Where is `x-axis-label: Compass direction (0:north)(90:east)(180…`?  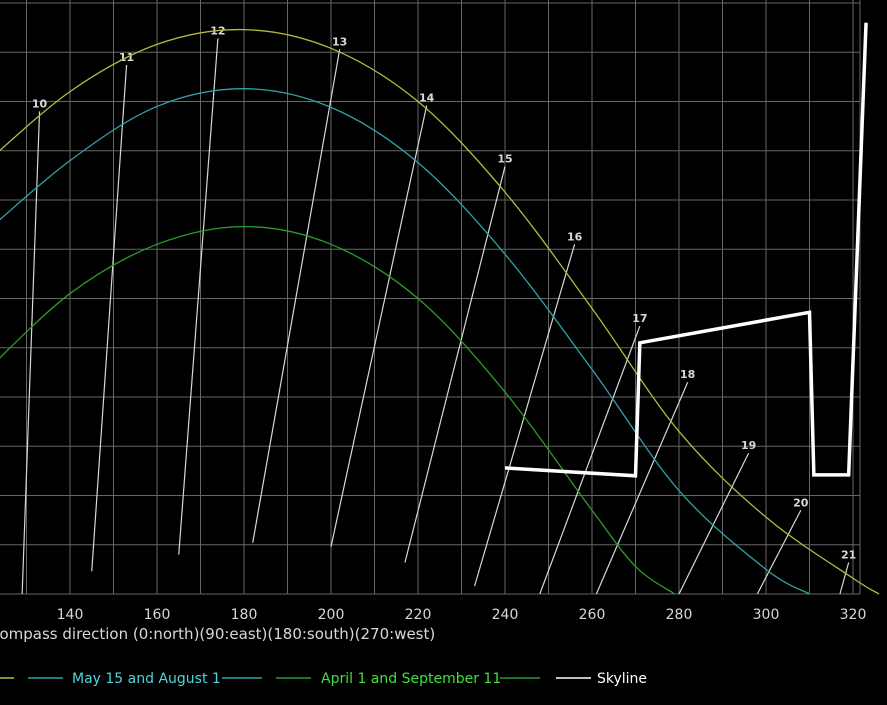 x-axis-label: Compass direction (0:north)(90:east)(180… is located at coordinates (217, 634).